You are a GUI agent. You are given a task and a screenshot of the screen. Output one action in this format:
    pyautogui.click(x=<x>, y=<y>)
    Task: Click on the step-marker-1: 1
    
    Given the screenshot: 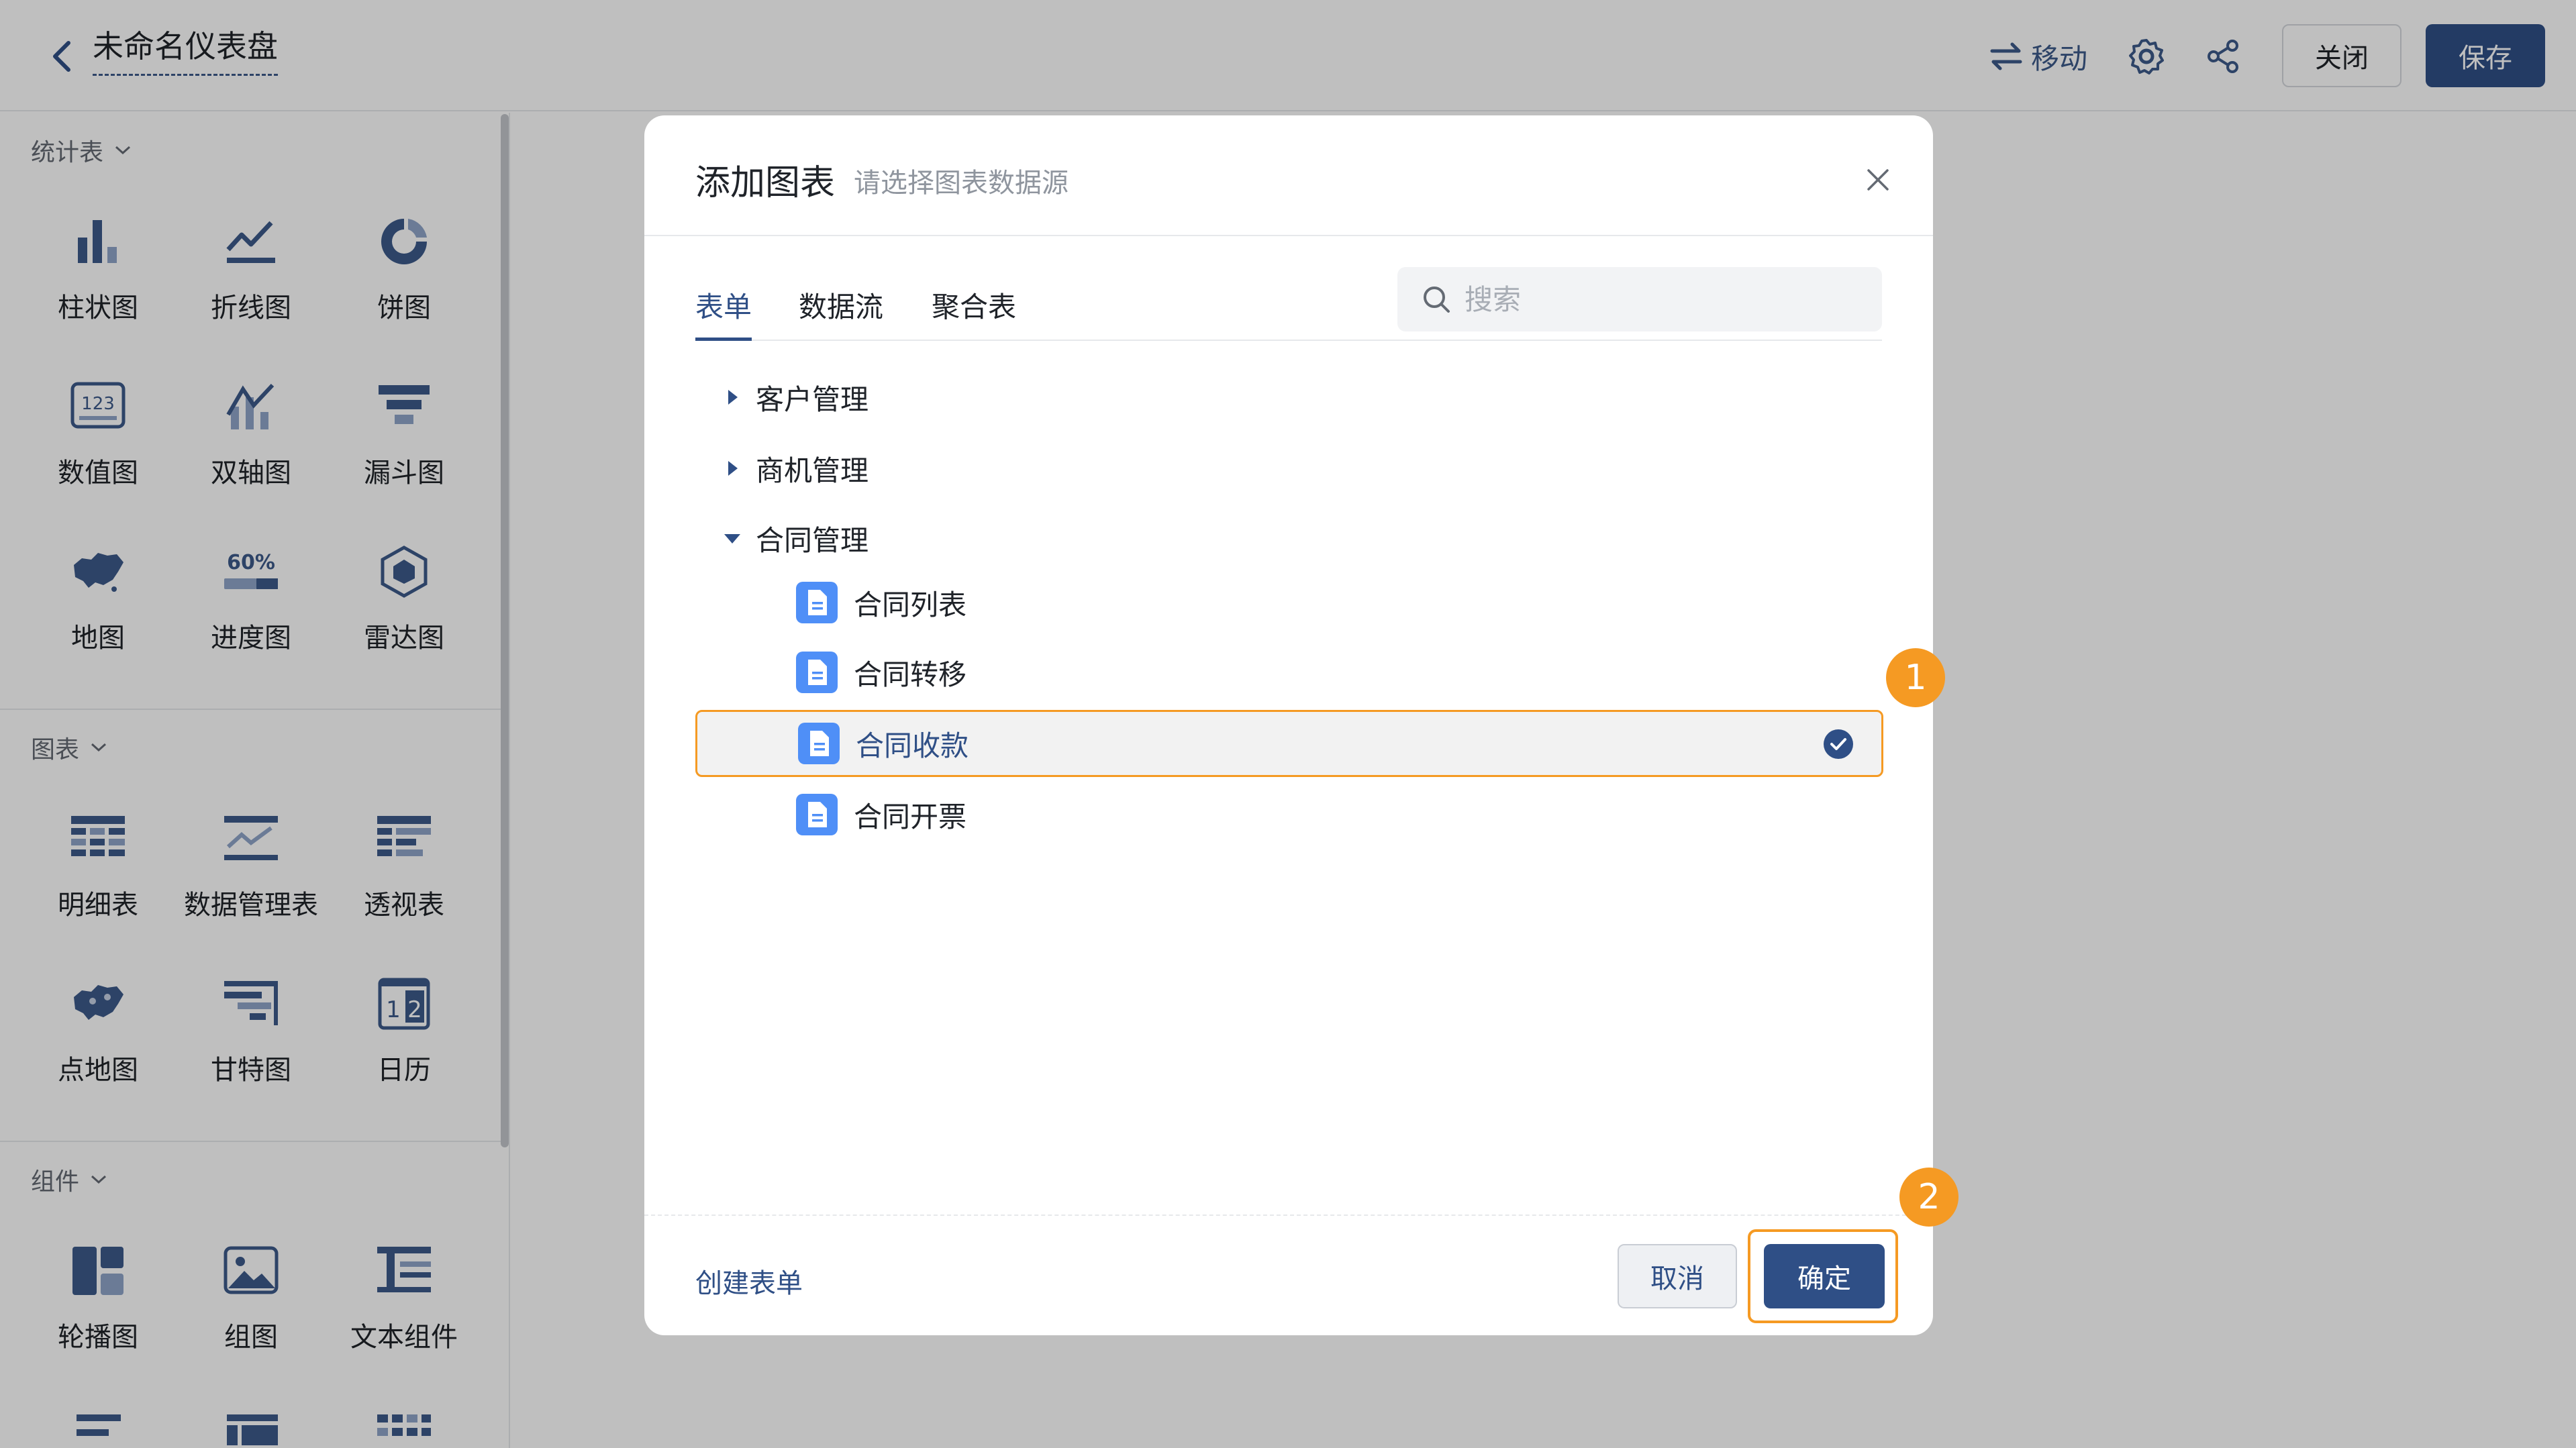 What is the action you would take?
    pyautogui.click(x=1915, y=677)
    